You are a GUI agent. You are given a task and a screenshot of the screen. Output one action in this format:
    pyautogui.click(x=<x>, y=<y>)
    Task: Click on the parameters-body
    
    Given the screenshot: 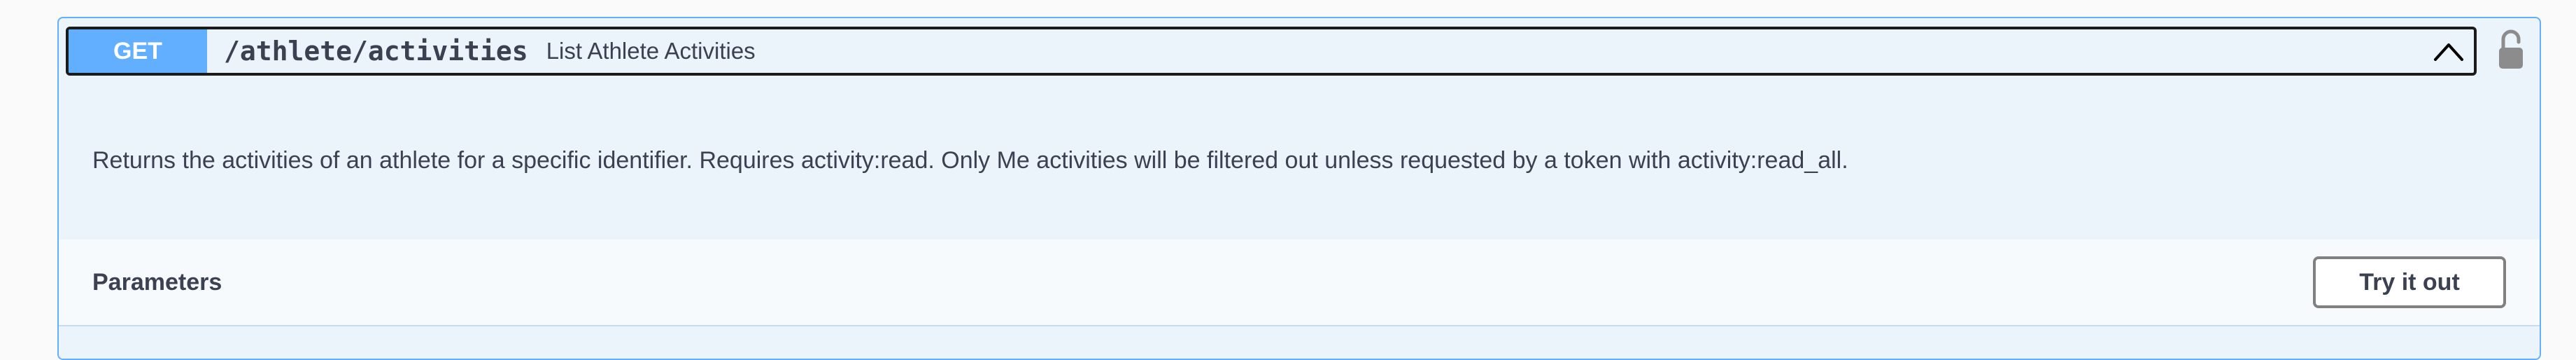 What is the action you would take?
    pyautogui.click(x=1299, y=342)
    